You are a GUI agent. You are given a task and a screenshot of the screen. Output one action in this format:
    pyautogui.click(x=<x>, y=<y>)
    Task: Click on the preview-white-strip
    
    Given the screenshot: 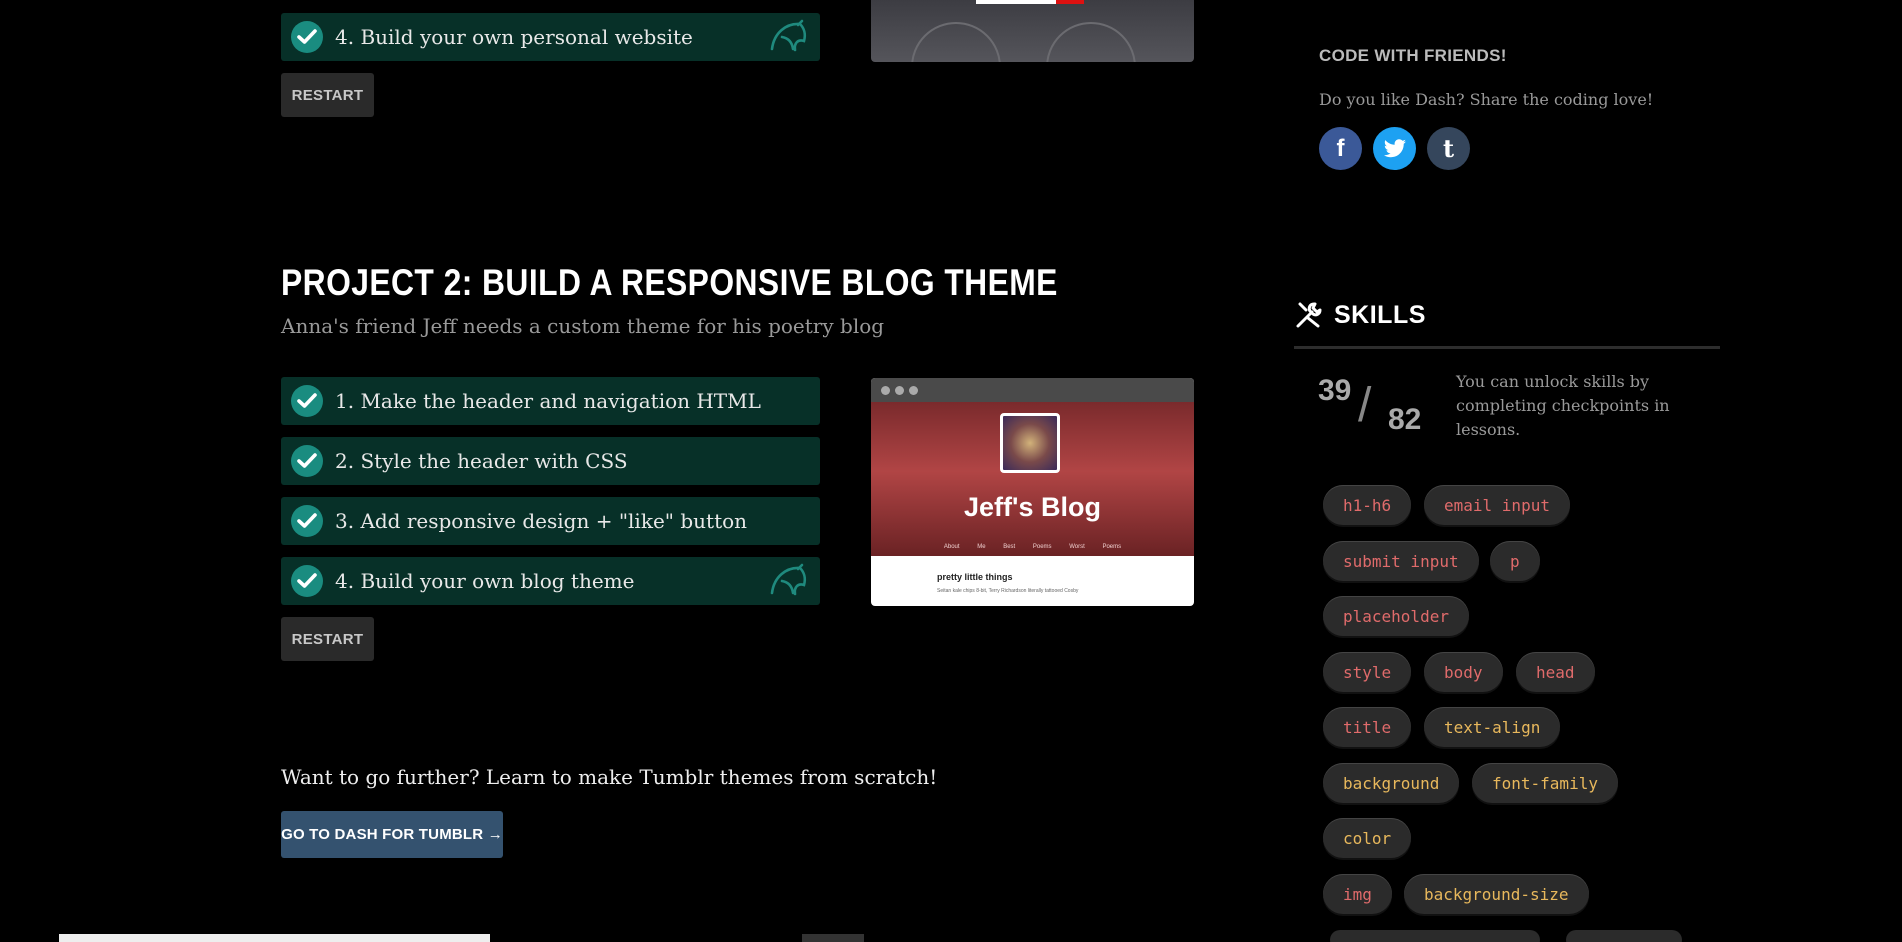 What is the action you would take?
    pyautogui.click(x=1016, y=2)
    